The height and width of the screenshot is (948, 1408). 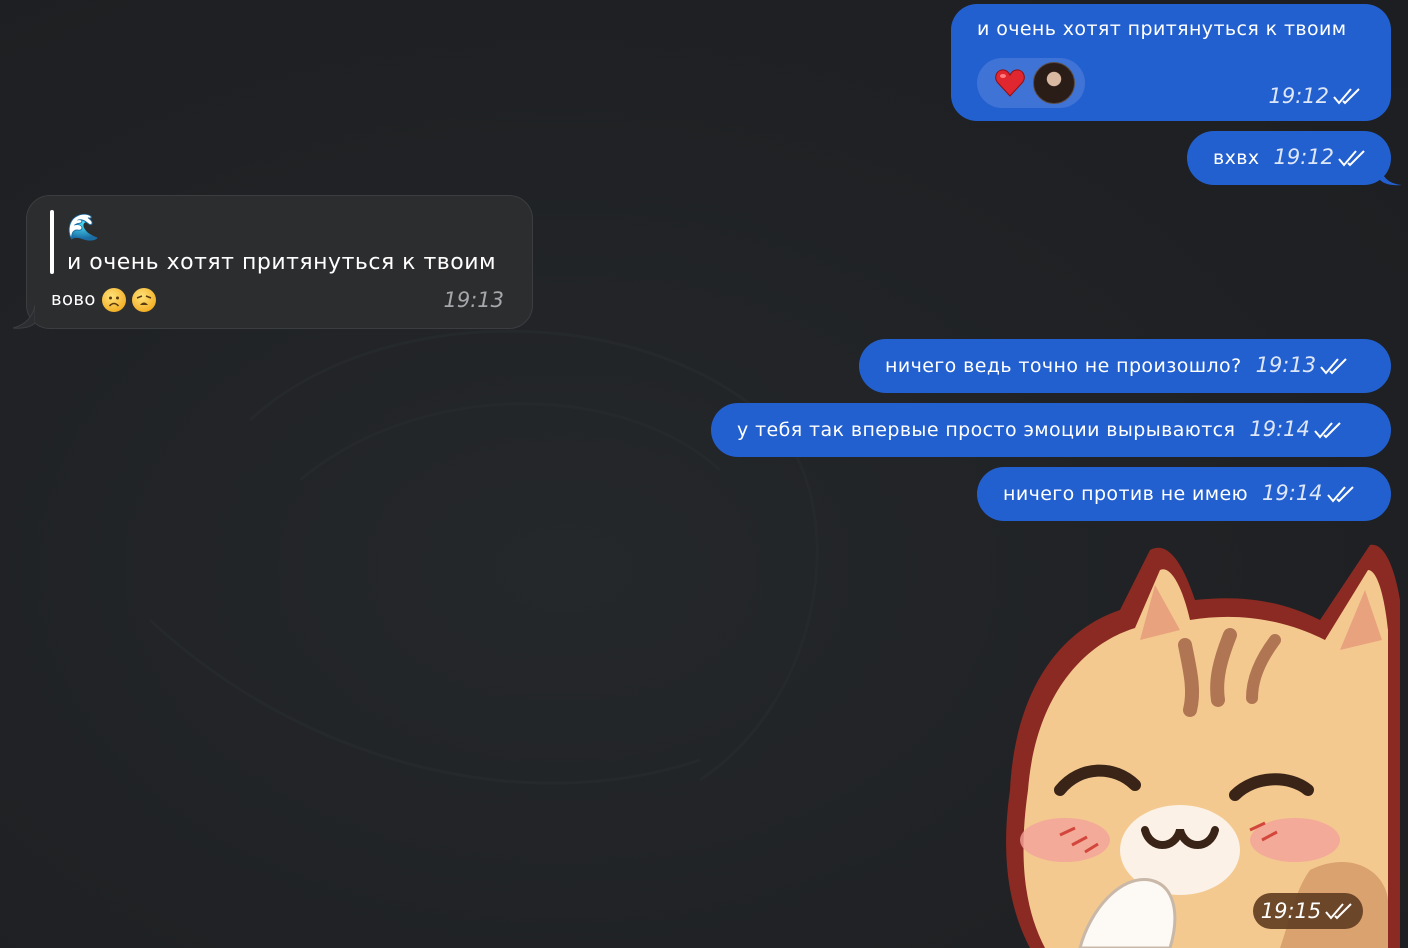 I want to click on message-time: 19:15, so click(x=1291, y=911).